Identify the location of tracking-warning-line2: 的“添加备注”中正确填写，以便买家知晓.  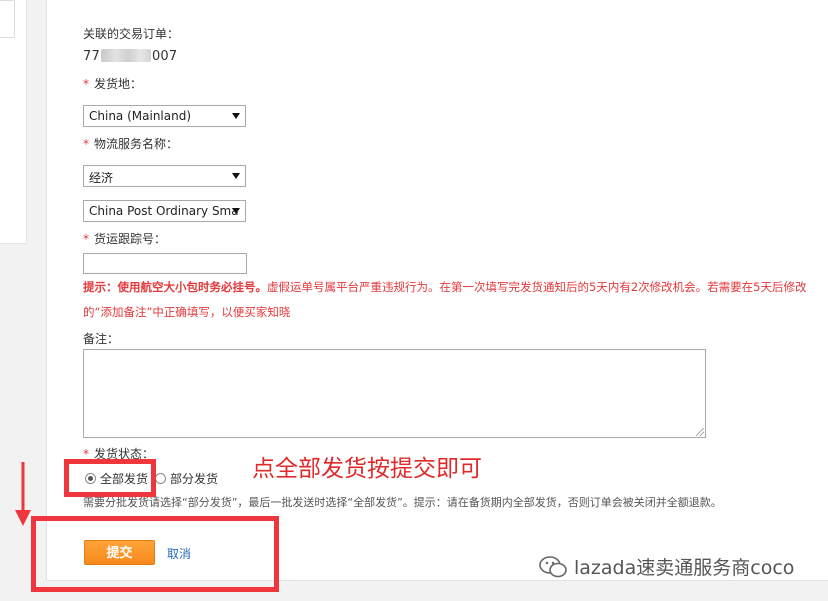
(187, 312).